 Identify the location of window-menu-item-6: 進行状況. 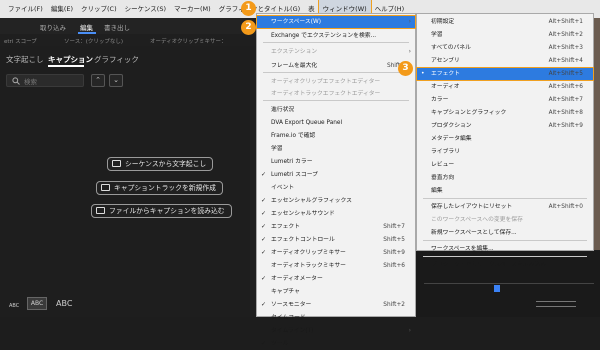
(336, 110).